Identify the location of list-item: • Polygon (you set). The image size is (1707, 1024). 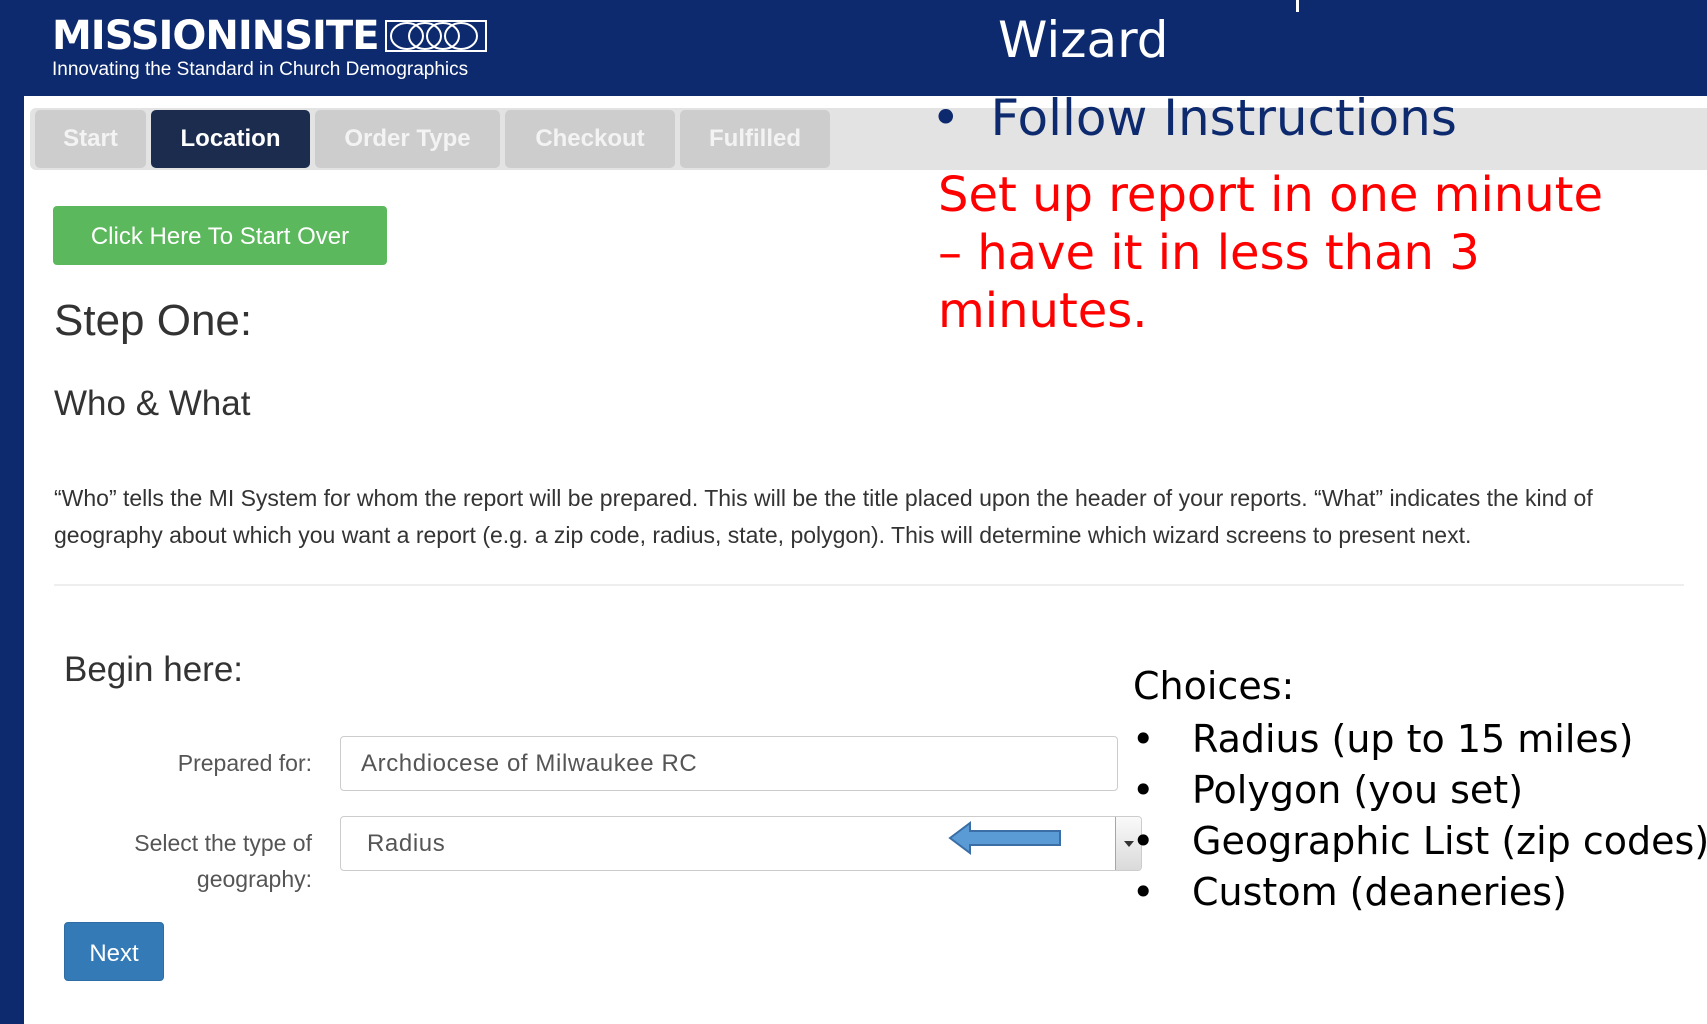
(1419, 790).